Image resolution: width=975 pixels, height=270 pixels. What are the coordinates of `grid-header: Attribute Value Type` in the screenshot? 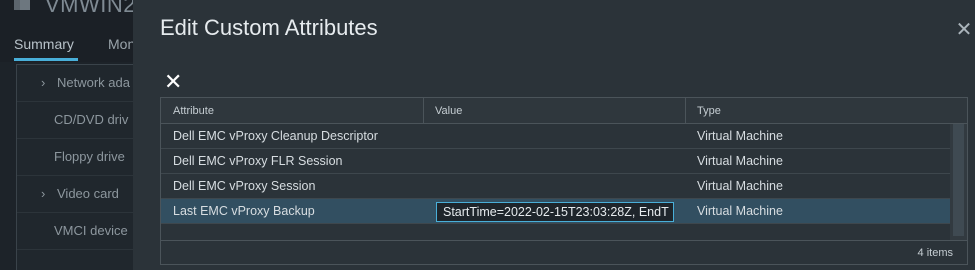 It's located at (564, 111).